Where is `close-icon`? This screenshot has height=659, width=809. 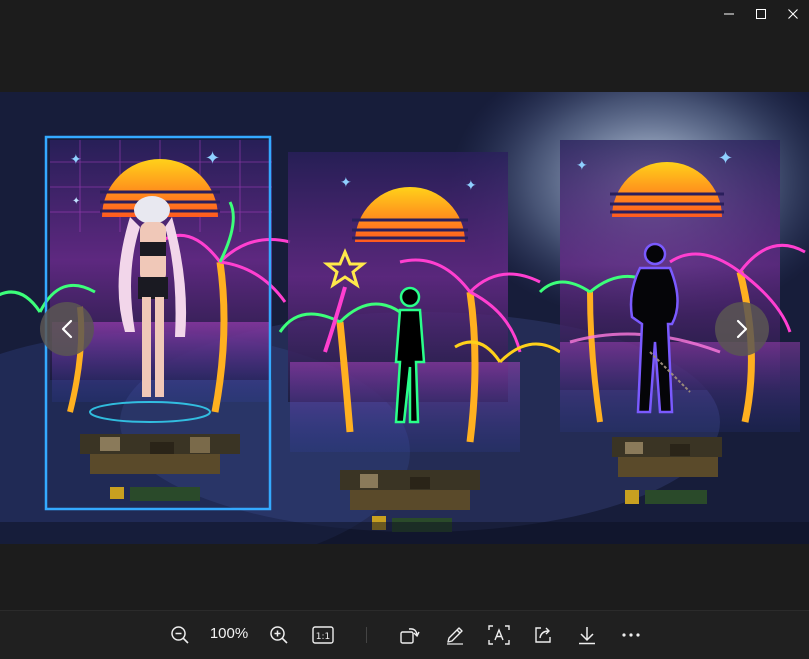 close-icon is located at coordinates (793, 14).